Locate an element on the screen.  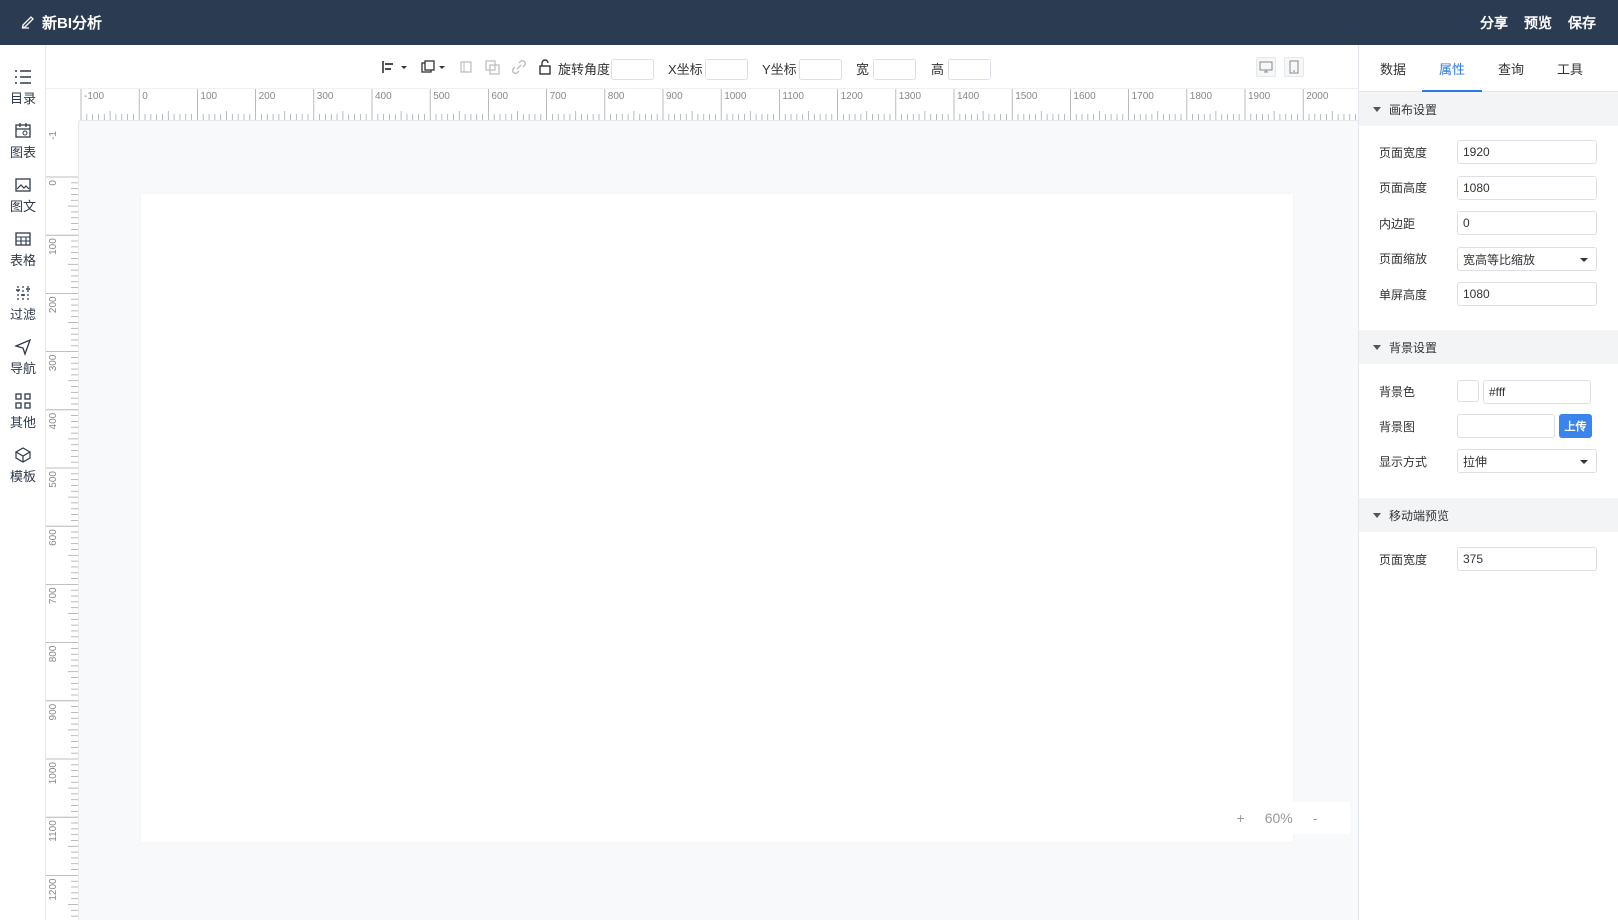
pc-view-icon is located at coordinates (1266, 67).